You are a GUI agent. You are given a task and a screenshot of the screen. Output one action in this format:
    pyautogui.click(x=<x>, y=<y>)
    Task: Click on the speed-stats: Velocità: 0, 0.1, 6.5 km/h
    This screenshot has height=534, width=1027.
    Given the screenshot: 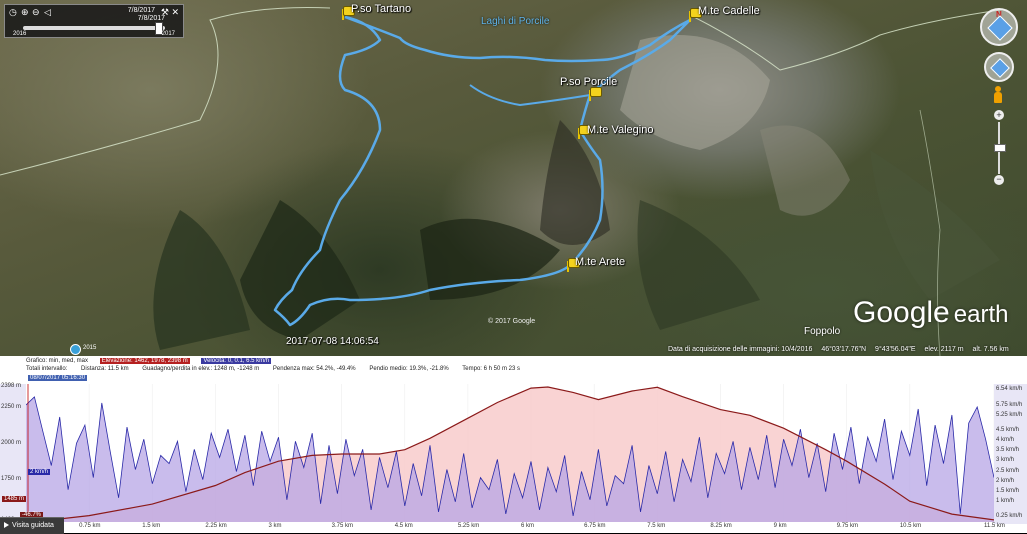 What is the action you would take?
    pyautogui.click(x=236, y=361)
    